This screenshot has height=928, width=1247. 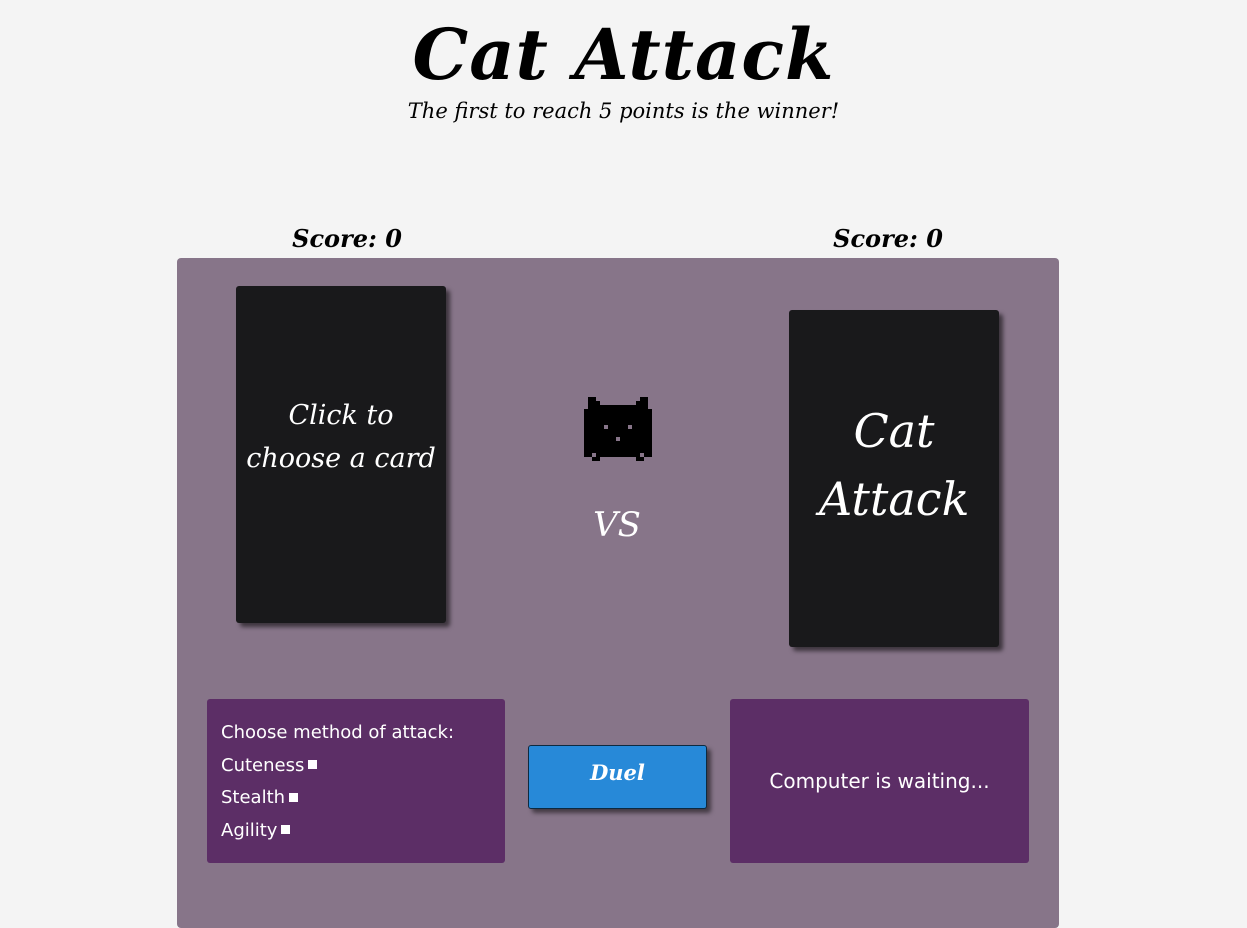 What do you see at coordinates (617, 777) in the screenshot?
I see `duel-button: Duel` at bounding box center [617, 777].